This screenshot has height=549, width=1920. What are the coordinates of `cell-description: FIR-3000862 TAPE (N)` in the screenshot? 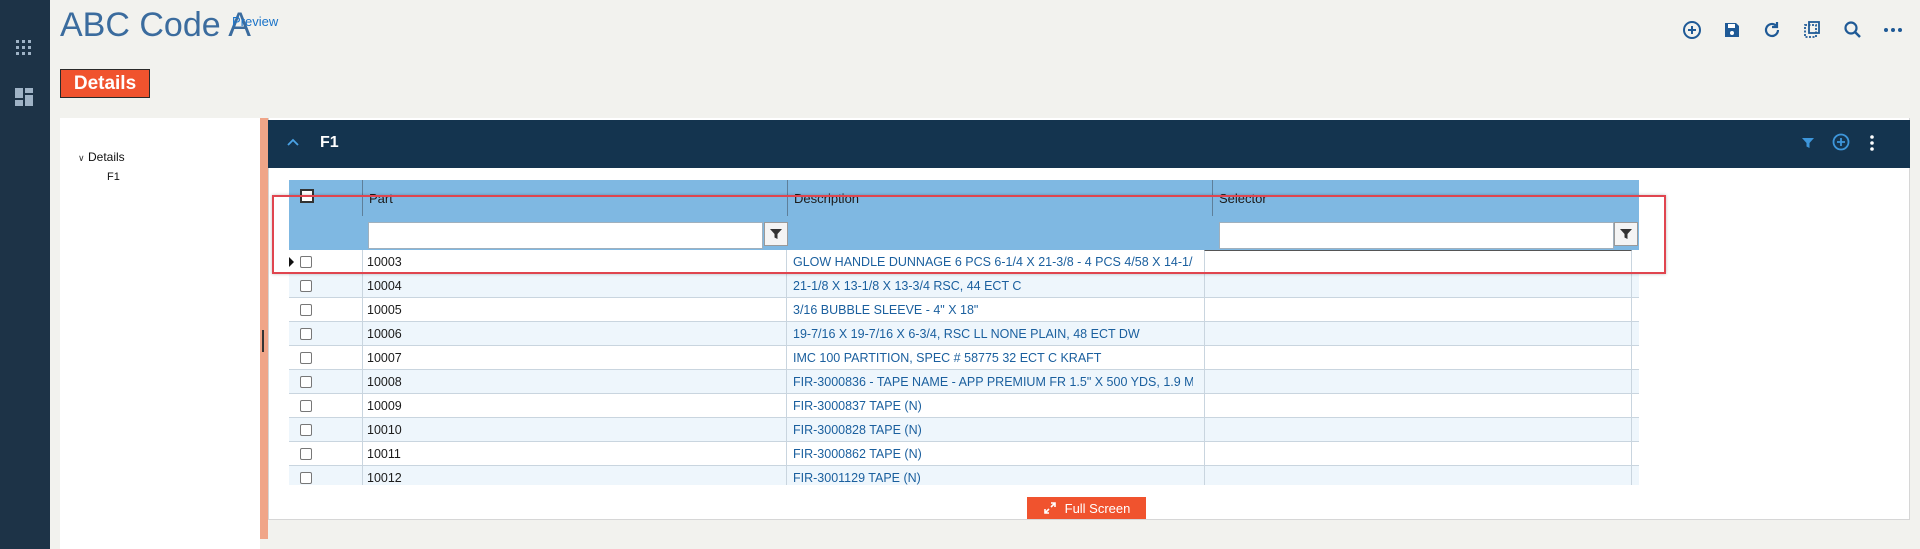 It's located at (993, 454).